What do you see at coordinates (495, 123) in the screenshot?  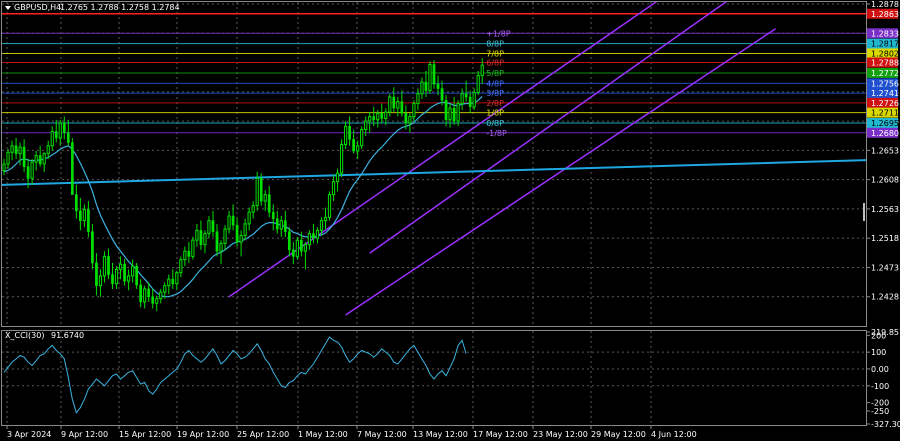 I see `murrey-label: 0/8P` at bounding box center [495, 123].